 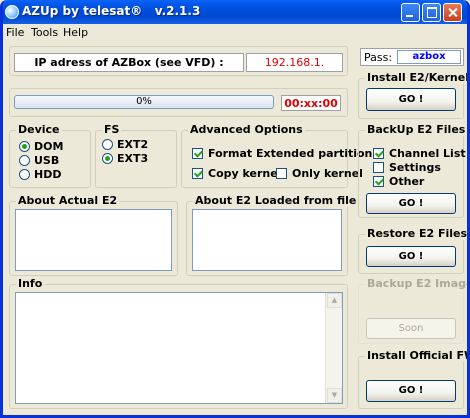 What do you see at coordinates (290, 153) in the screenshot?
I see `format-extended-label: Format Extended partition` at bounding box center [290, 153].